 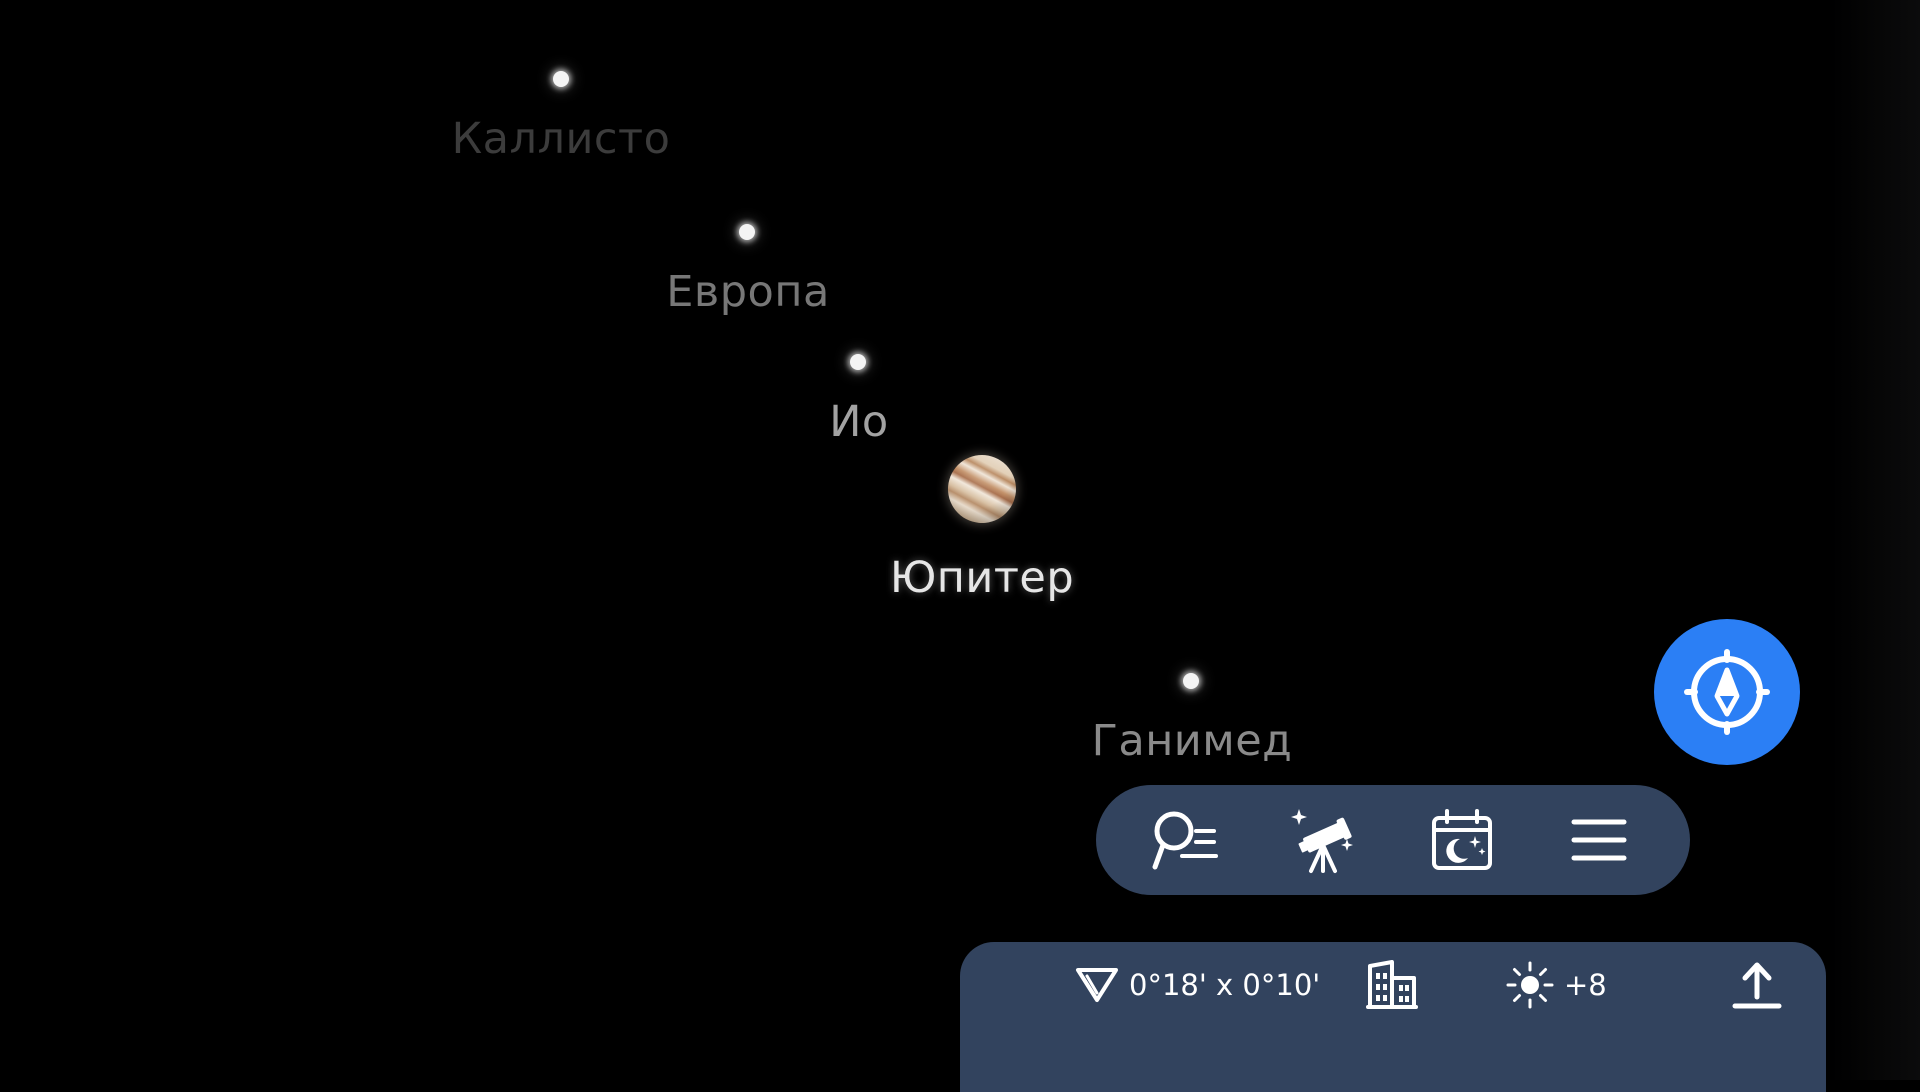 I want to click on menu-icon, so click(x=1599, y=840).